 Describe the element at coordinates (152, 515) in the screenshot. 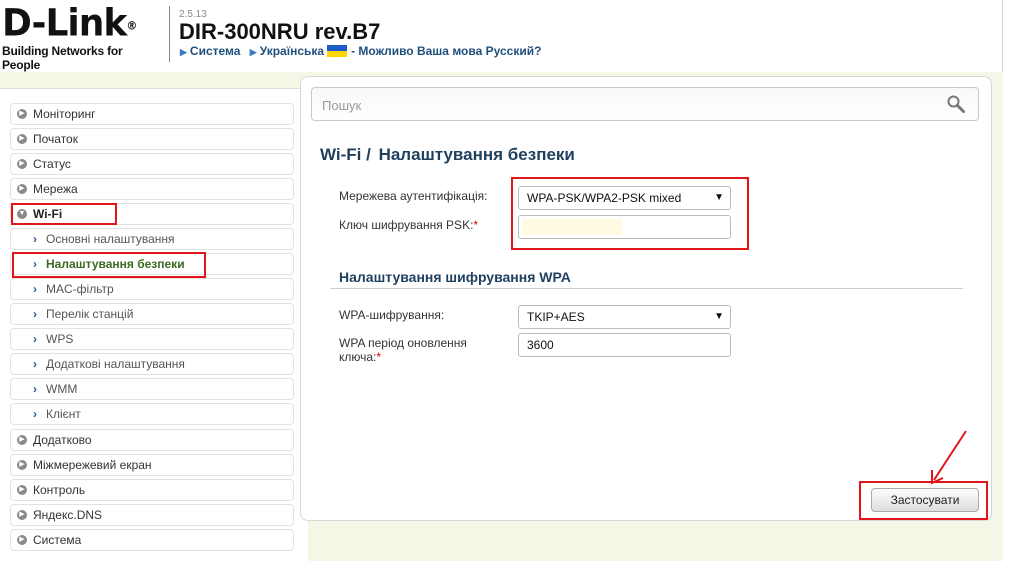

I see `sidebar-item-yandex-dns: ▶ Яндекс.DNS` at that location.